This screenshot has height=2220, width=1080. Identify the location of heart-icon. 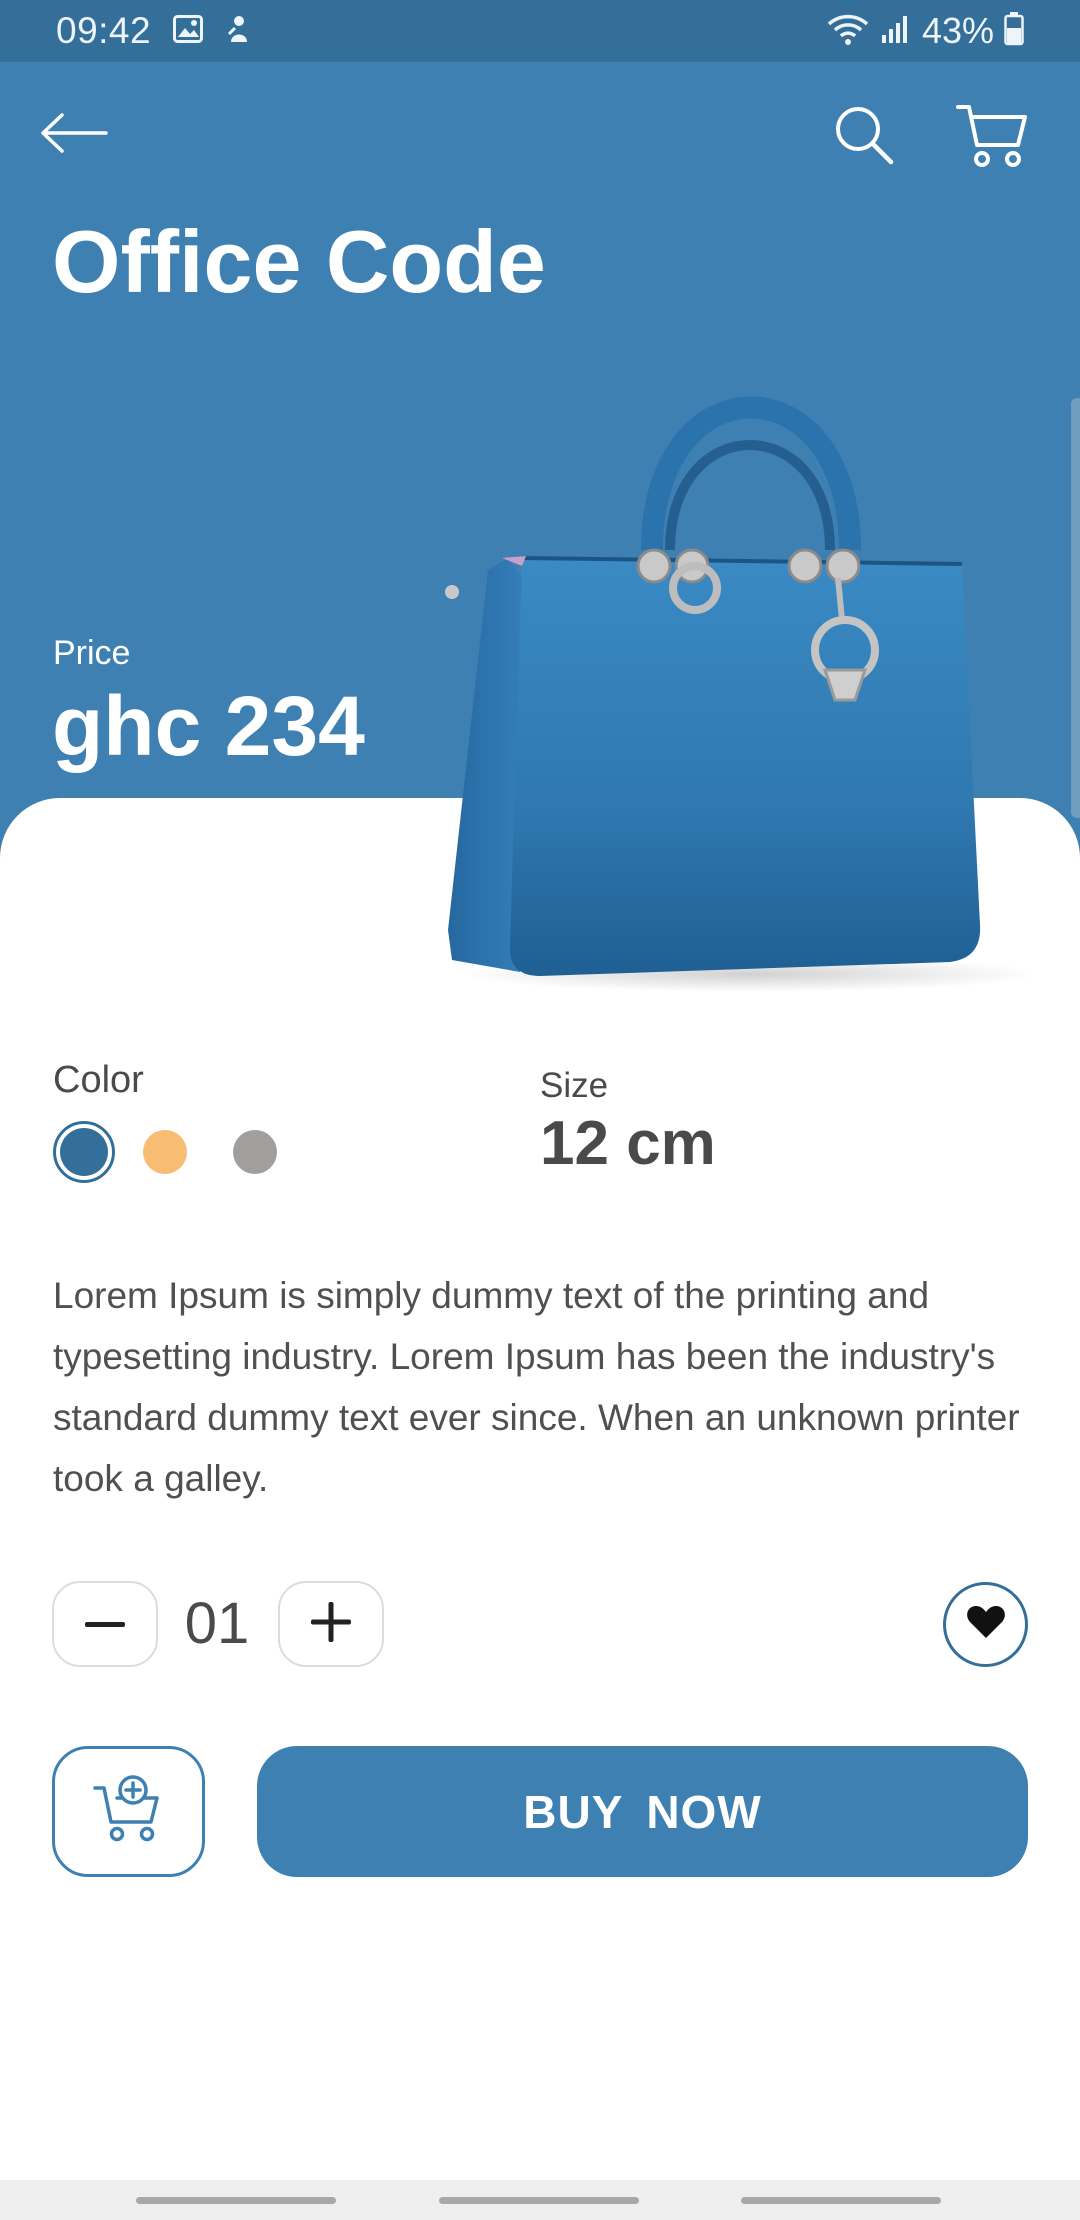
(986, 1624).